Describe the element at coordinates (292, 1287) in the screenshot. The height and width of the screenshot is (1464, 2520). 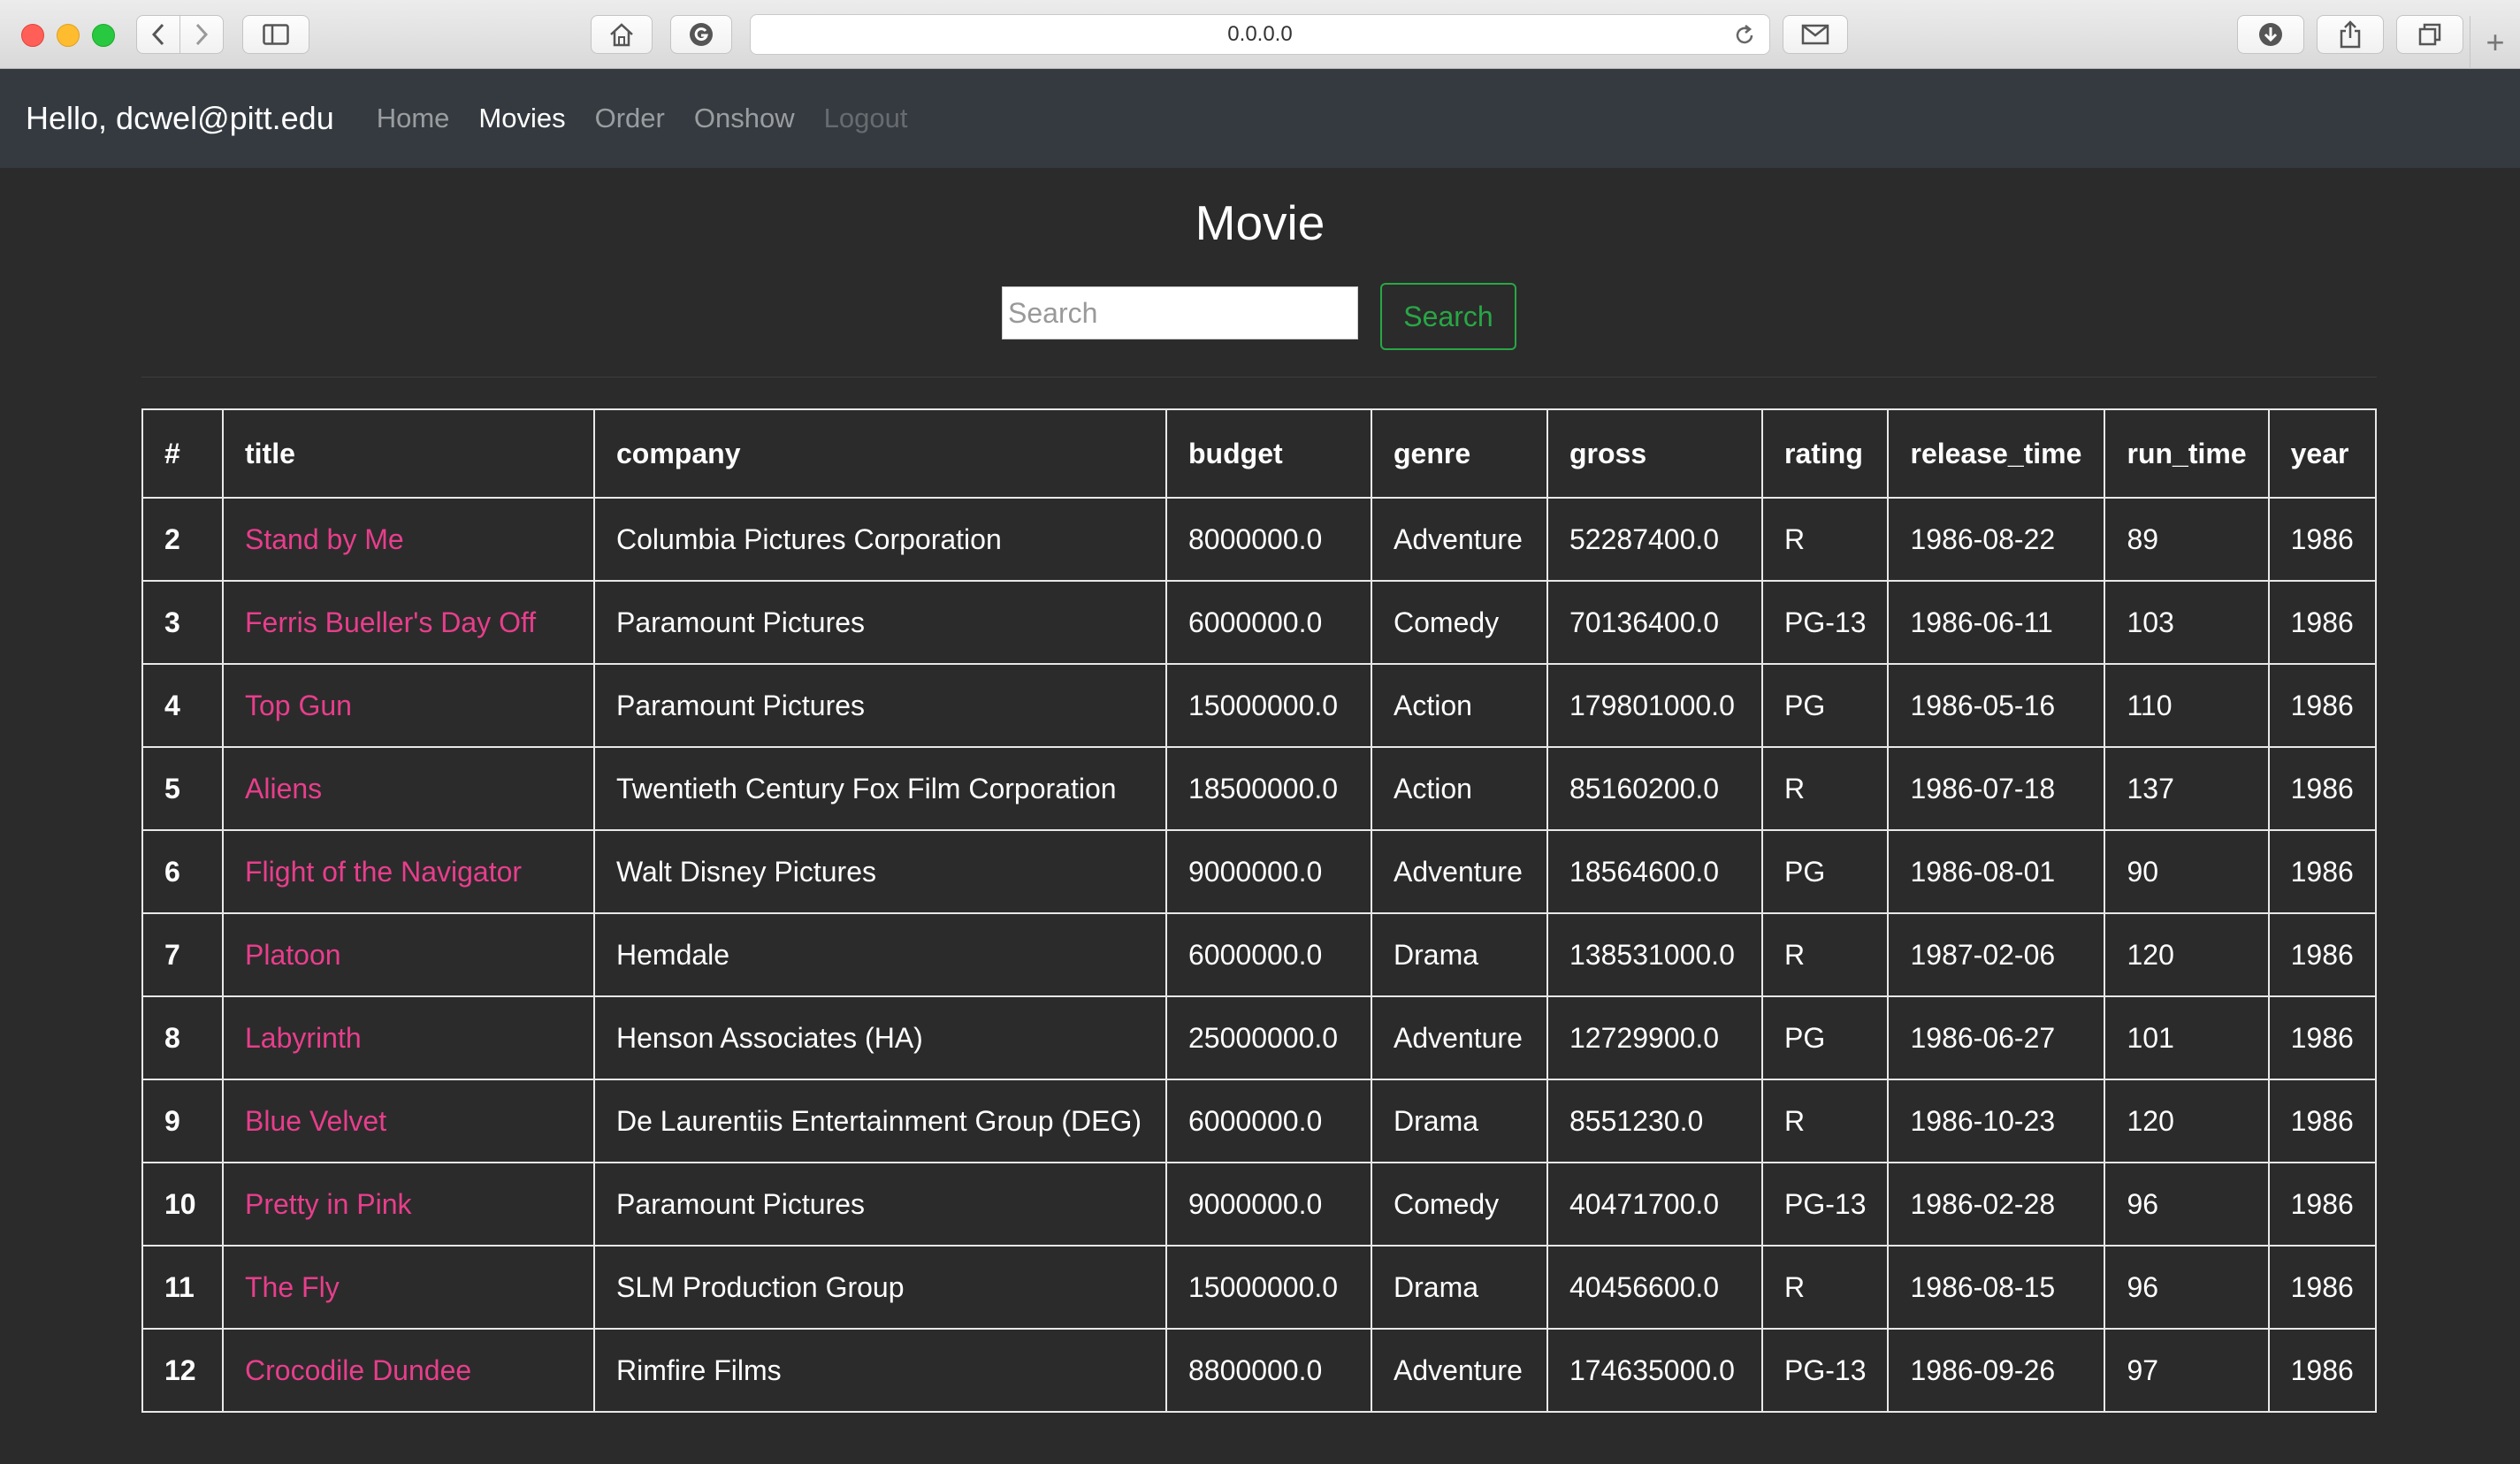
I see `movie-title-link: The Fly` at that location.